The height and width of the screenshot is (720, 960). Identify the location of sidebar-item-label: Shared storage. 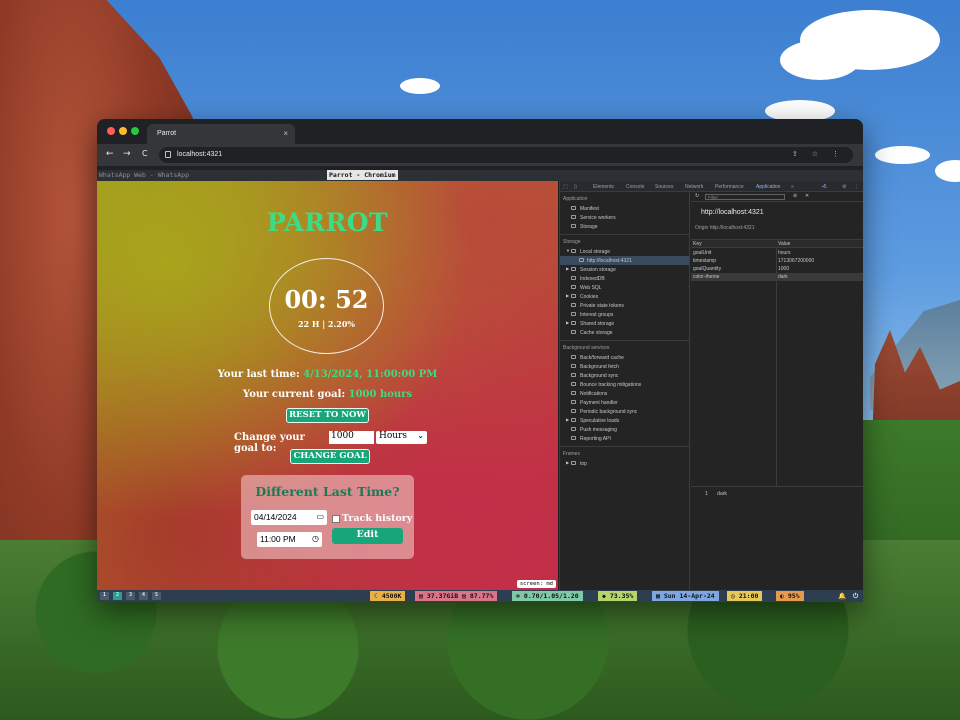
(597, 323).